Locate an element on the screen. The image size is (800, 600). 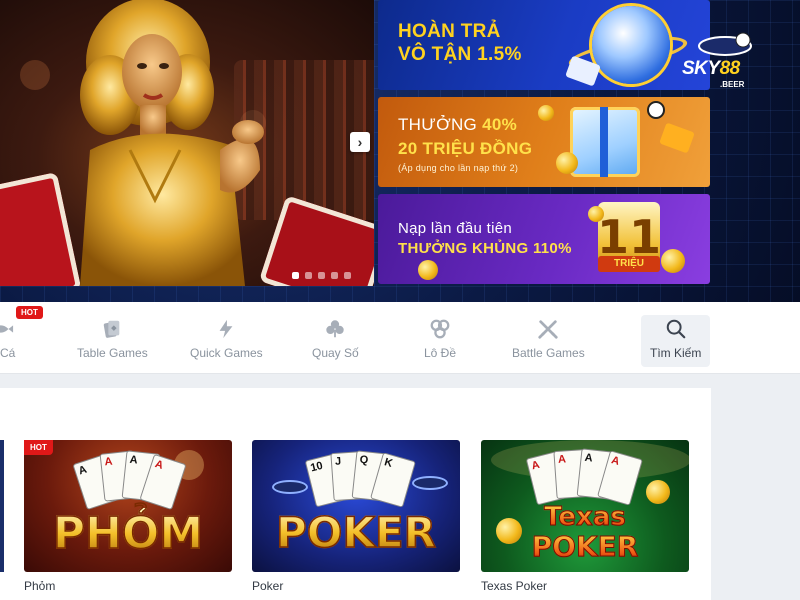
tab-battle-games: Battle Games is located at coordinates (548, 339).